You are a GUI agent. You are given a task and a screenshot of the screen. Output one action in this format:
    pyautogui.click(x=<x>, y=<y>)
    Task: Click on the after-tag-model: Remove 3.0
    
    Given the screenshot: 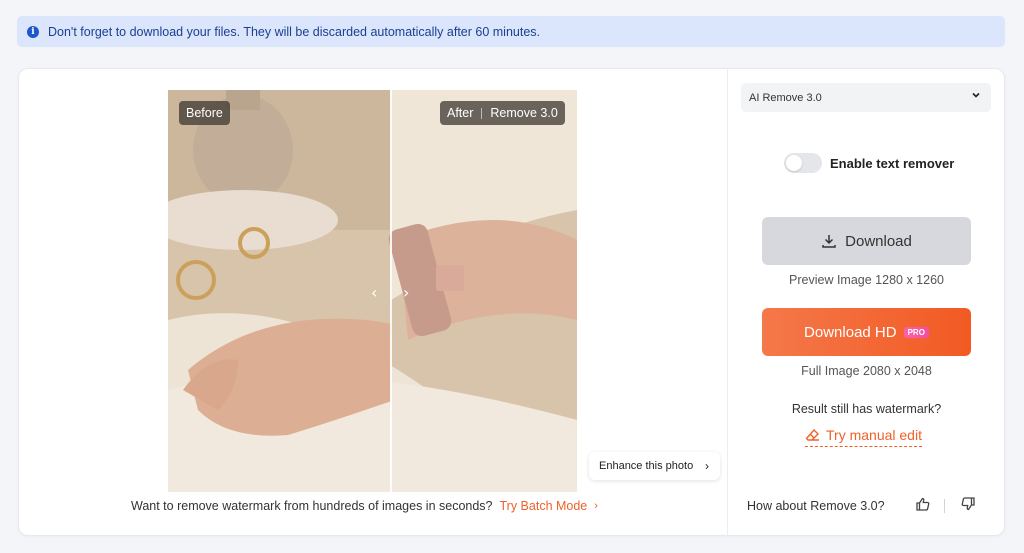 What is the action you would take?
    pyautogui.click(x=524, y=113)
    